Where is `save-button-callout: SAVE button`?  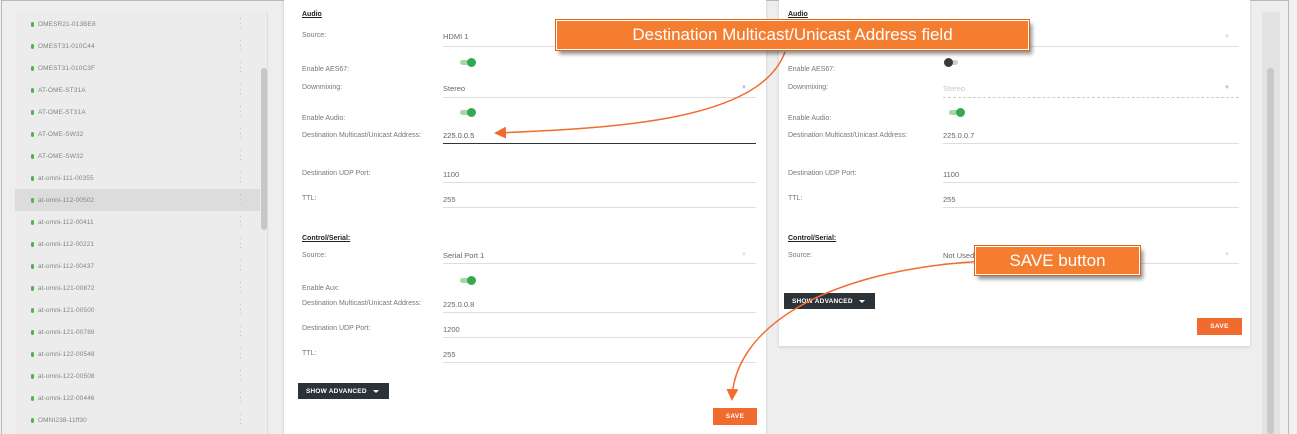 save-button-callout: SAVE button is located at coordinates (1057, 260).